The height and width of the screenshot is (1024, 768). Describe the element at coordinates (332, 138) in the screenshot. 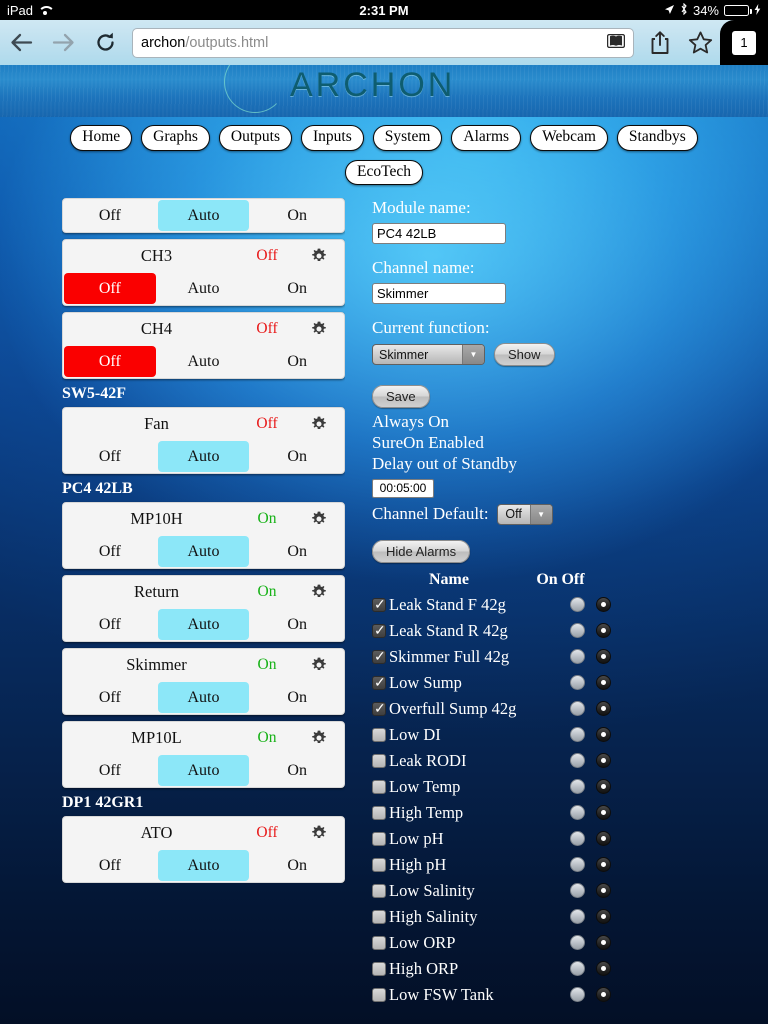

I see `nav-item-inputs: Inputs` at that location.